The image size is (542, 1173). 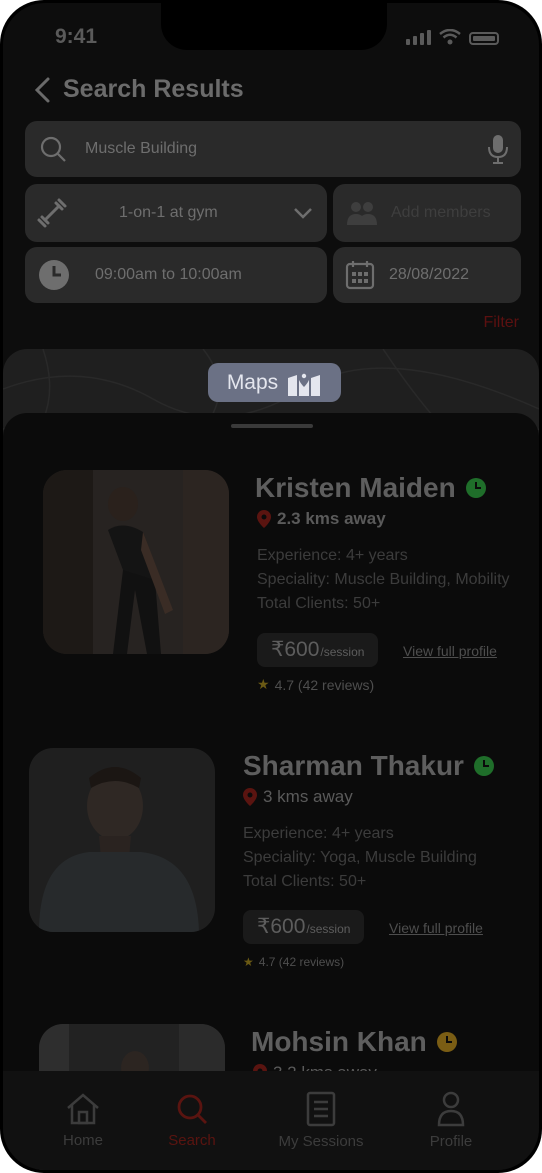 What do you see at coordinates (304, 382) in the screenshot?
I see `map-icon` at bounding box center [304, 382].